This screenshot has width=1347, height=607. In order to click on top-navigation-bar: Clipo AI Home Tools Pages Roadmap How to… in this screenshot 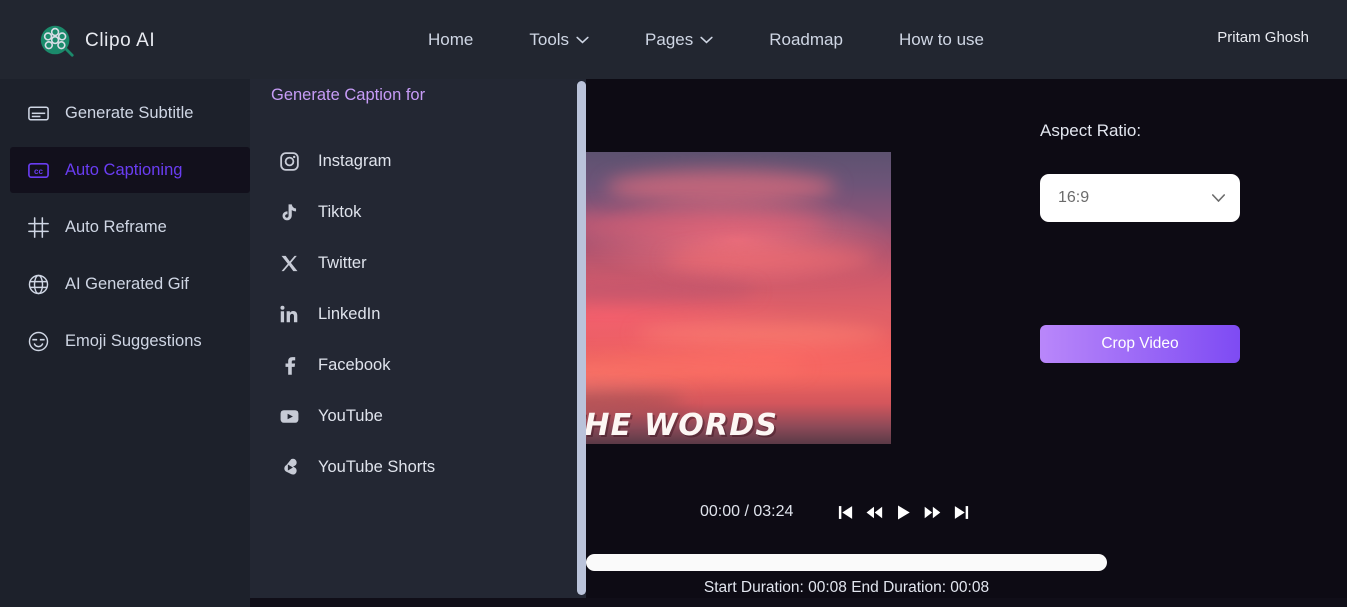, I will do `click(673, 39)`.